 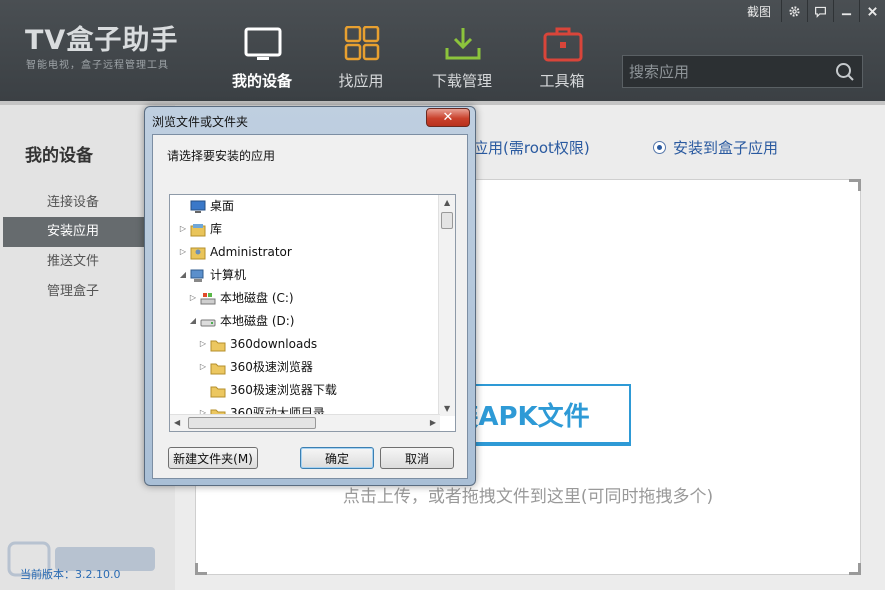 I want to click on scroll-right-icon: ▶, so click(x=433, y=422).